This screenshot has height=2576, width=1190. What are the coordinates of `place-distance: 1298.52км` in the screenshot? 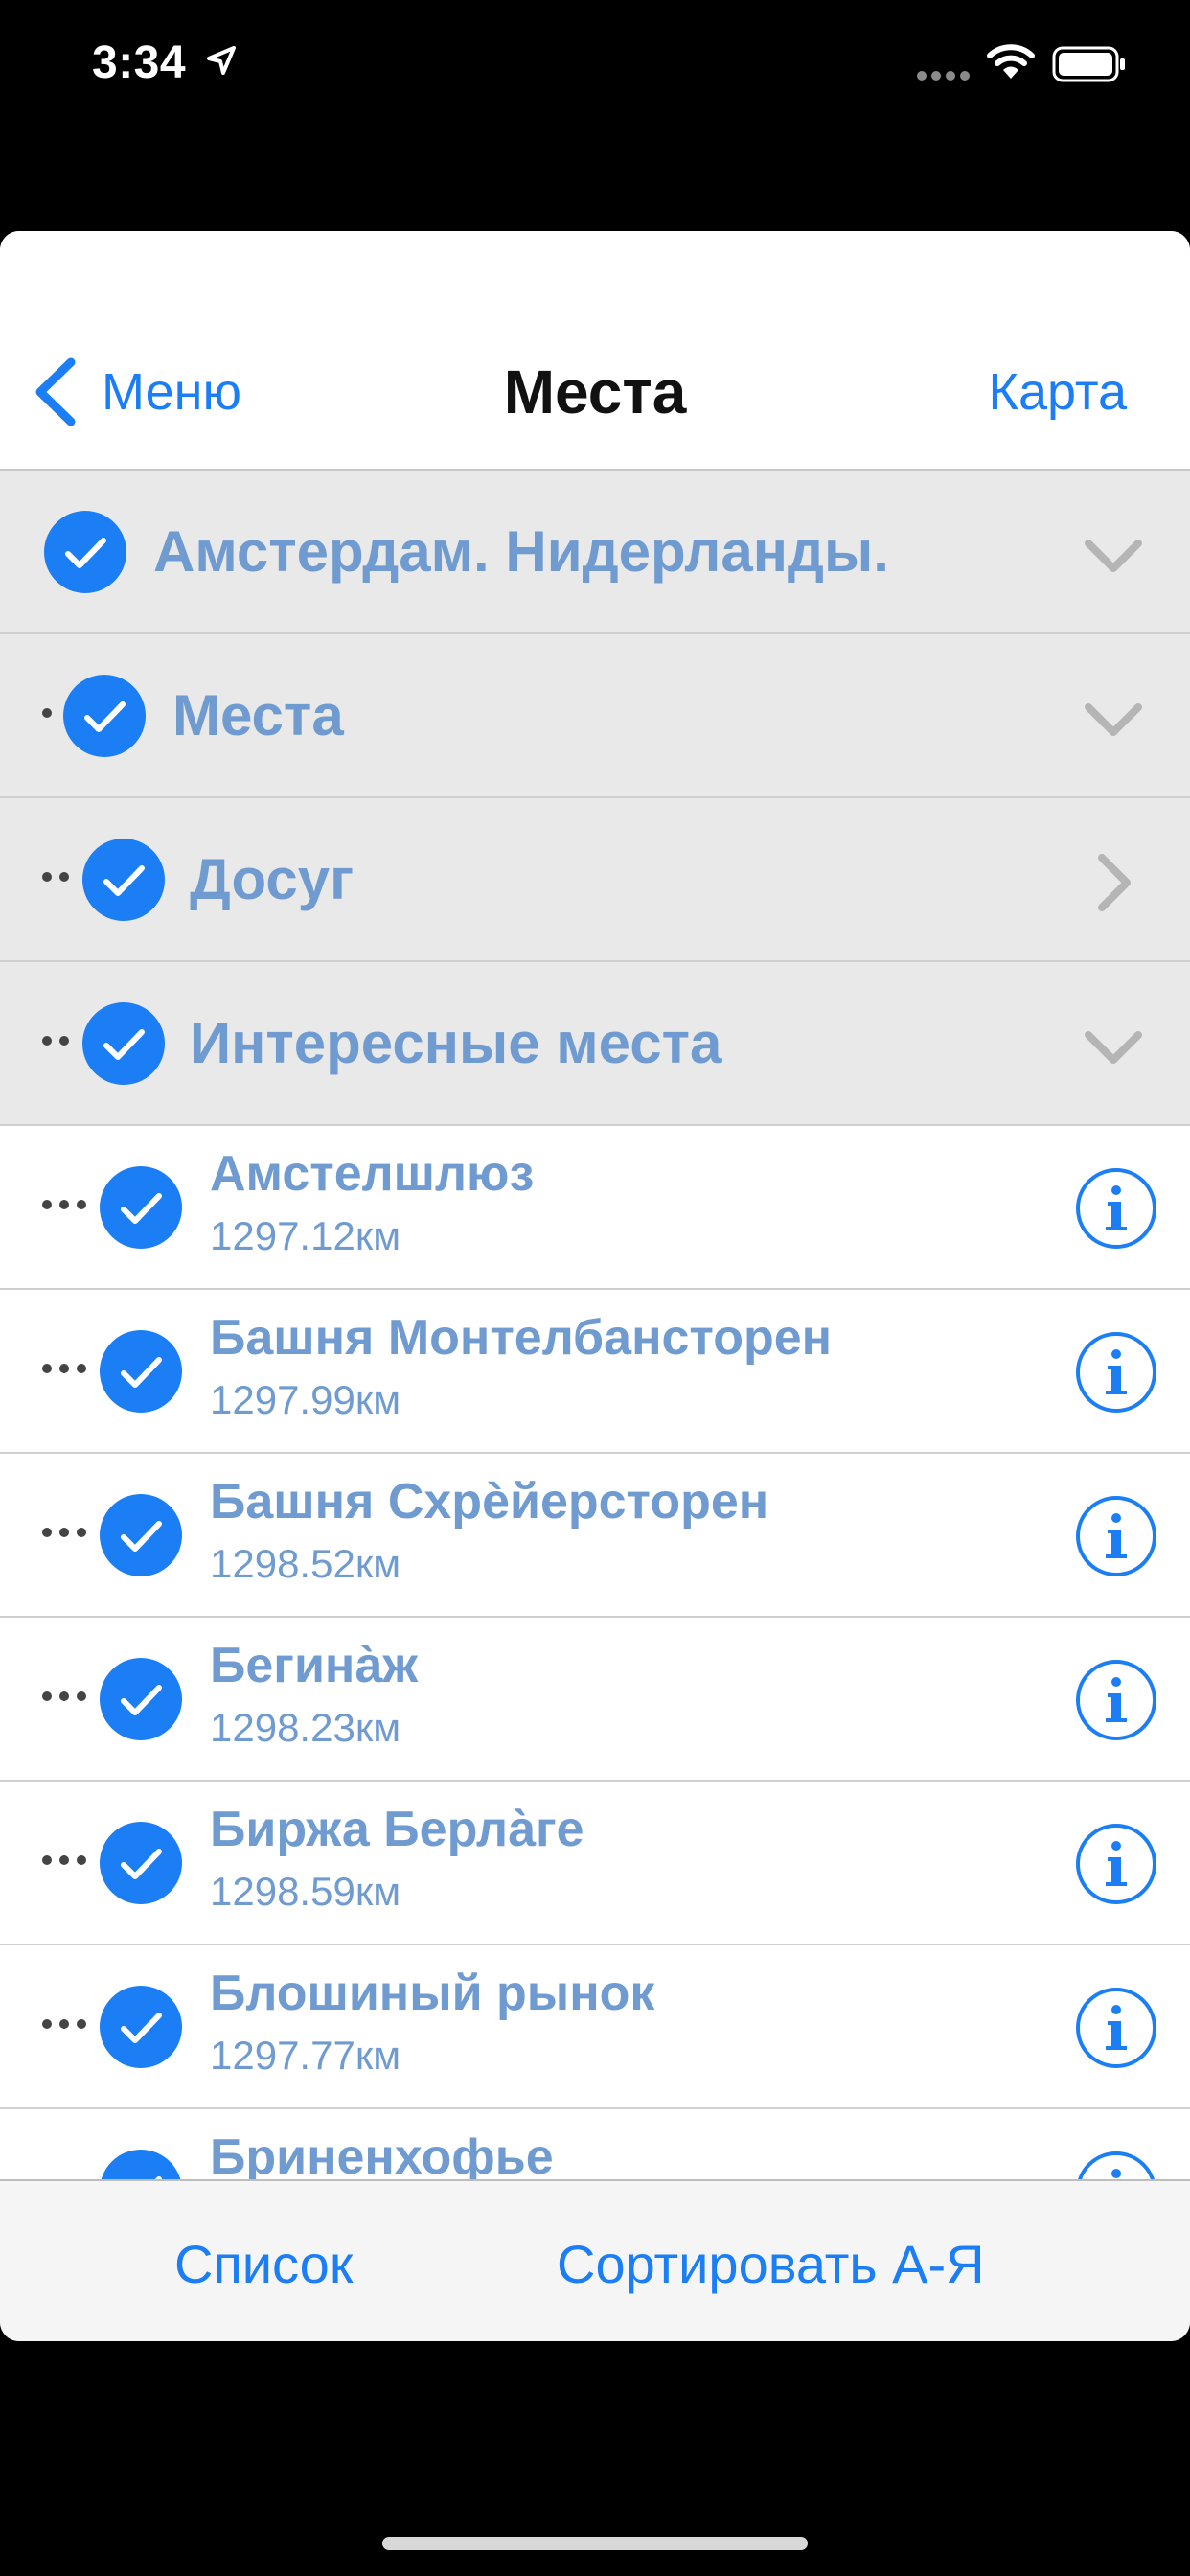 It's located at (305, 1563).